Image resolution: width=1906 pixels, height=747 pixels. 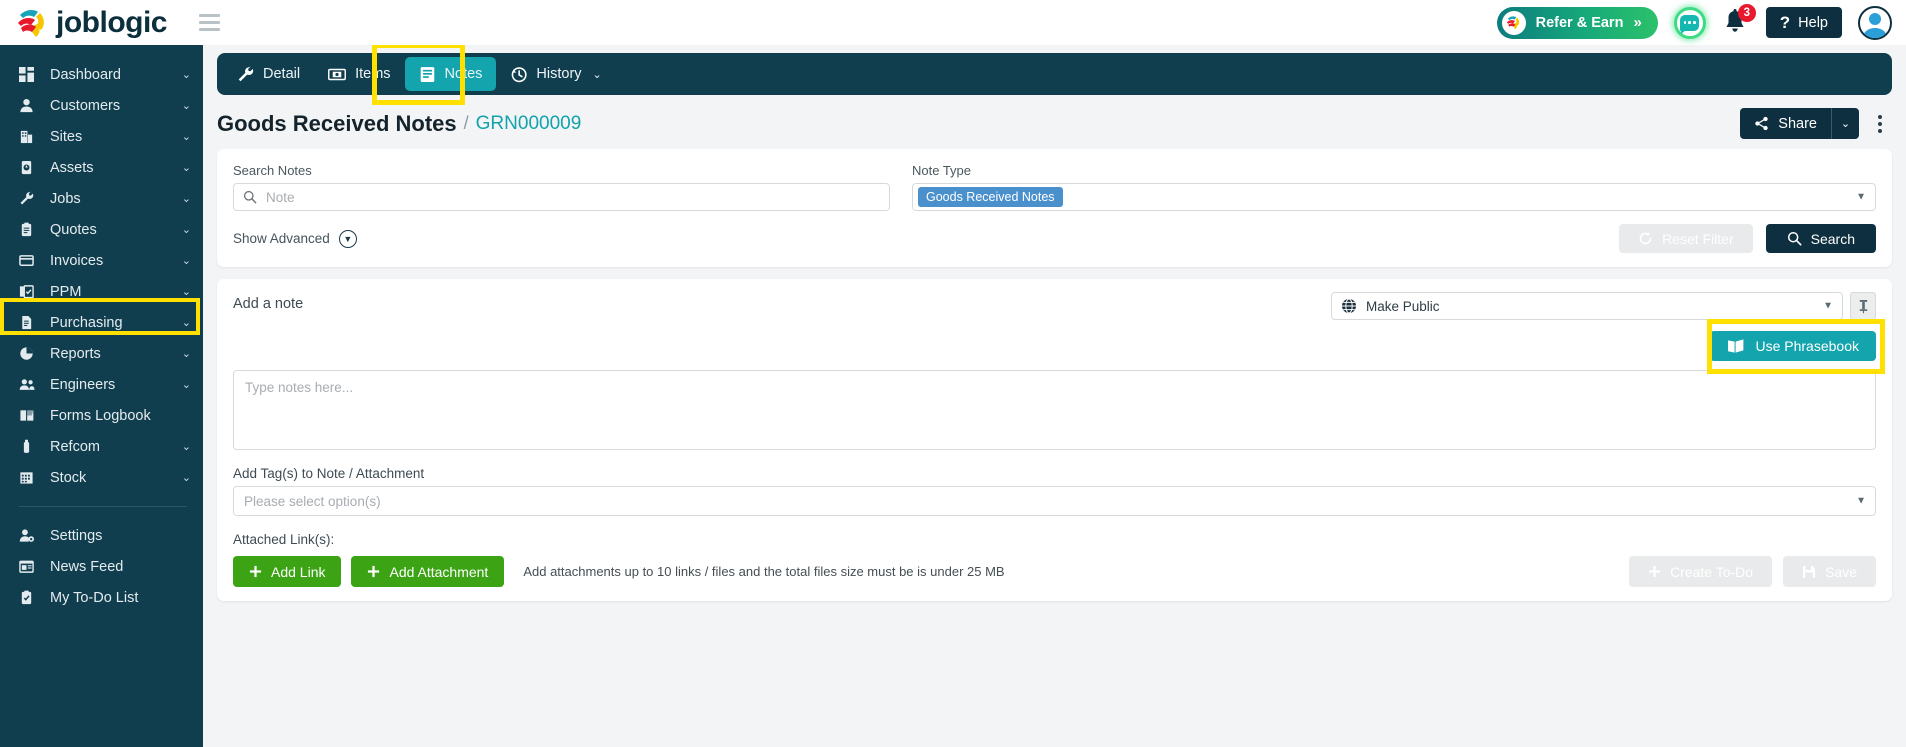 I want to click on sidebar-item-customers: Customers ⌄, so click(x=101, y=105).